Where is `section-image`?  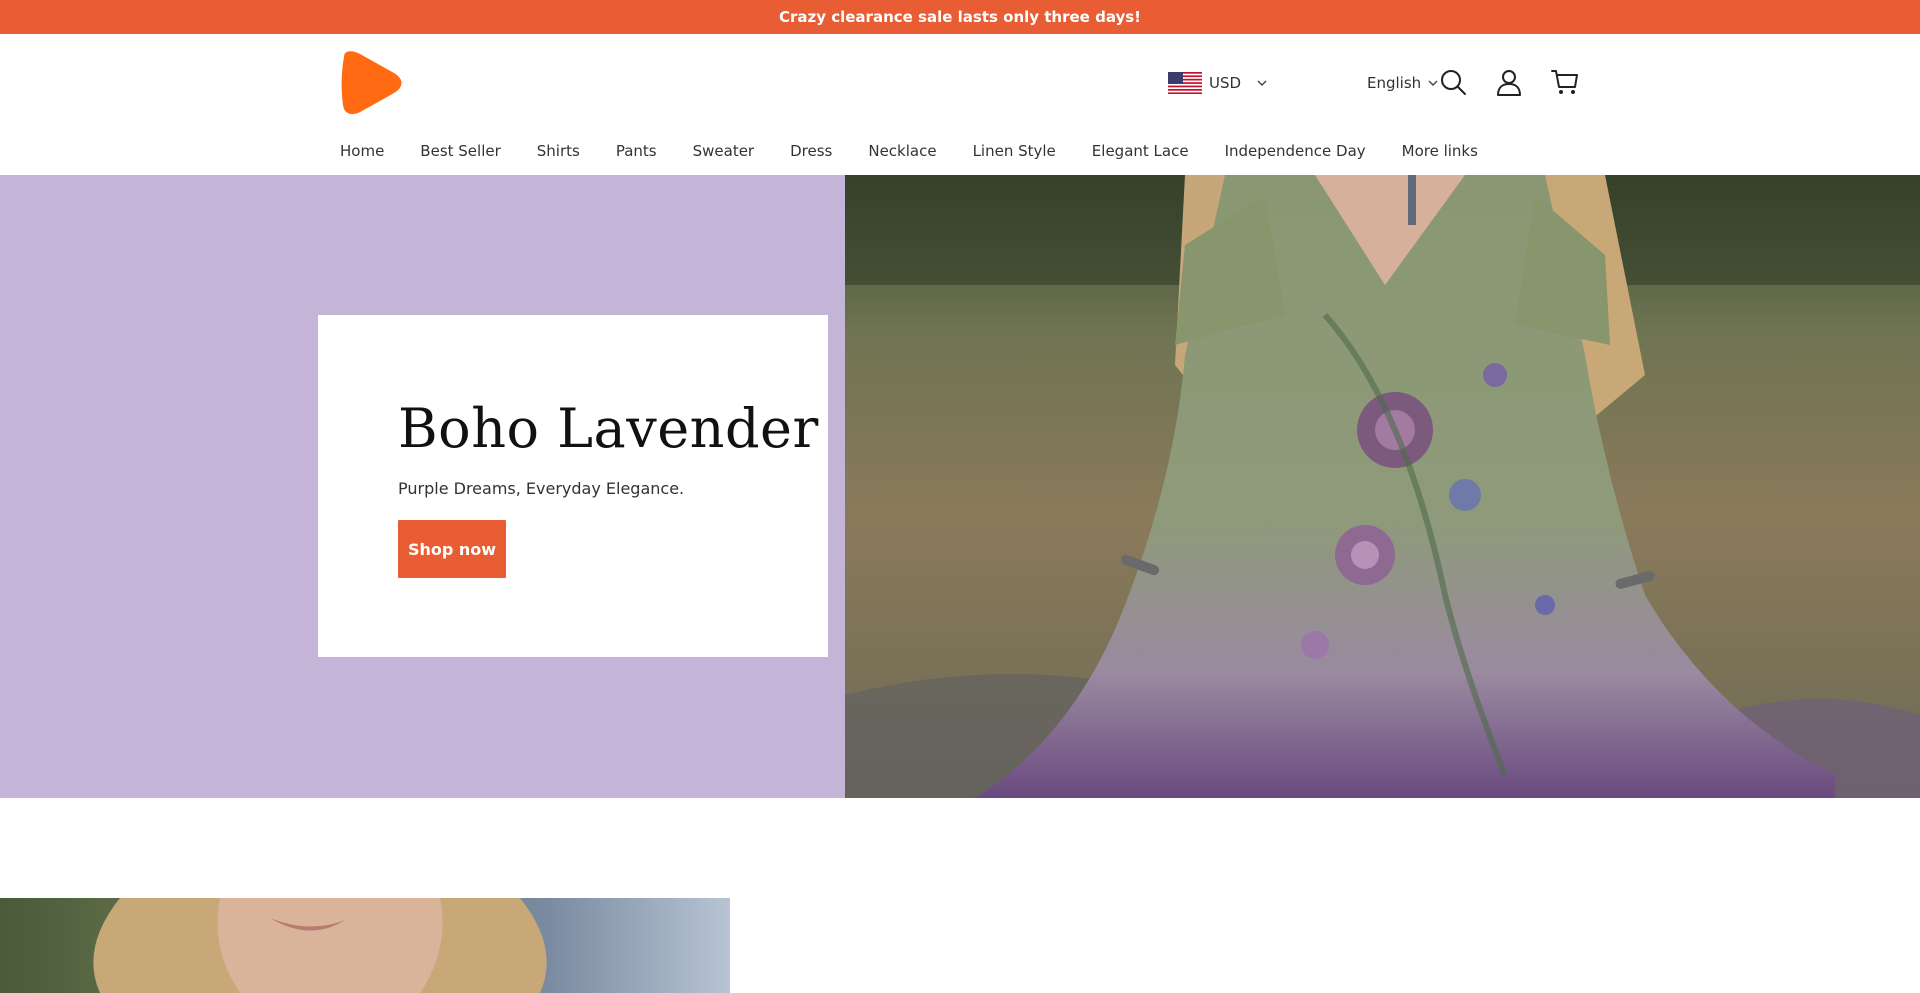
section-image is located at coordinates (365, 945).